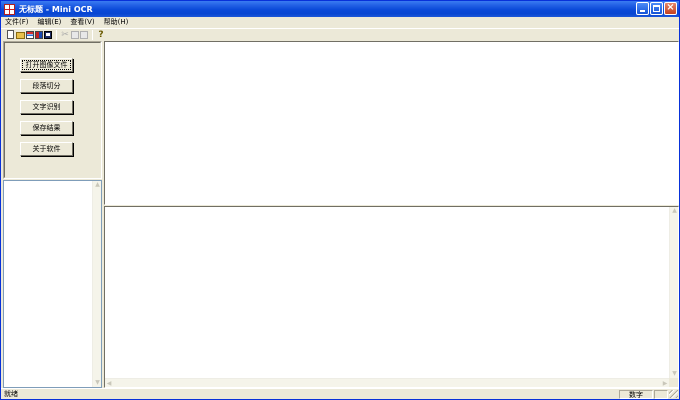 The image size is (680, 400). What do you see at coordinates (65, 35) in the screenshot?
I see `cut-icon: ✂` at bounding box center [65, 35].